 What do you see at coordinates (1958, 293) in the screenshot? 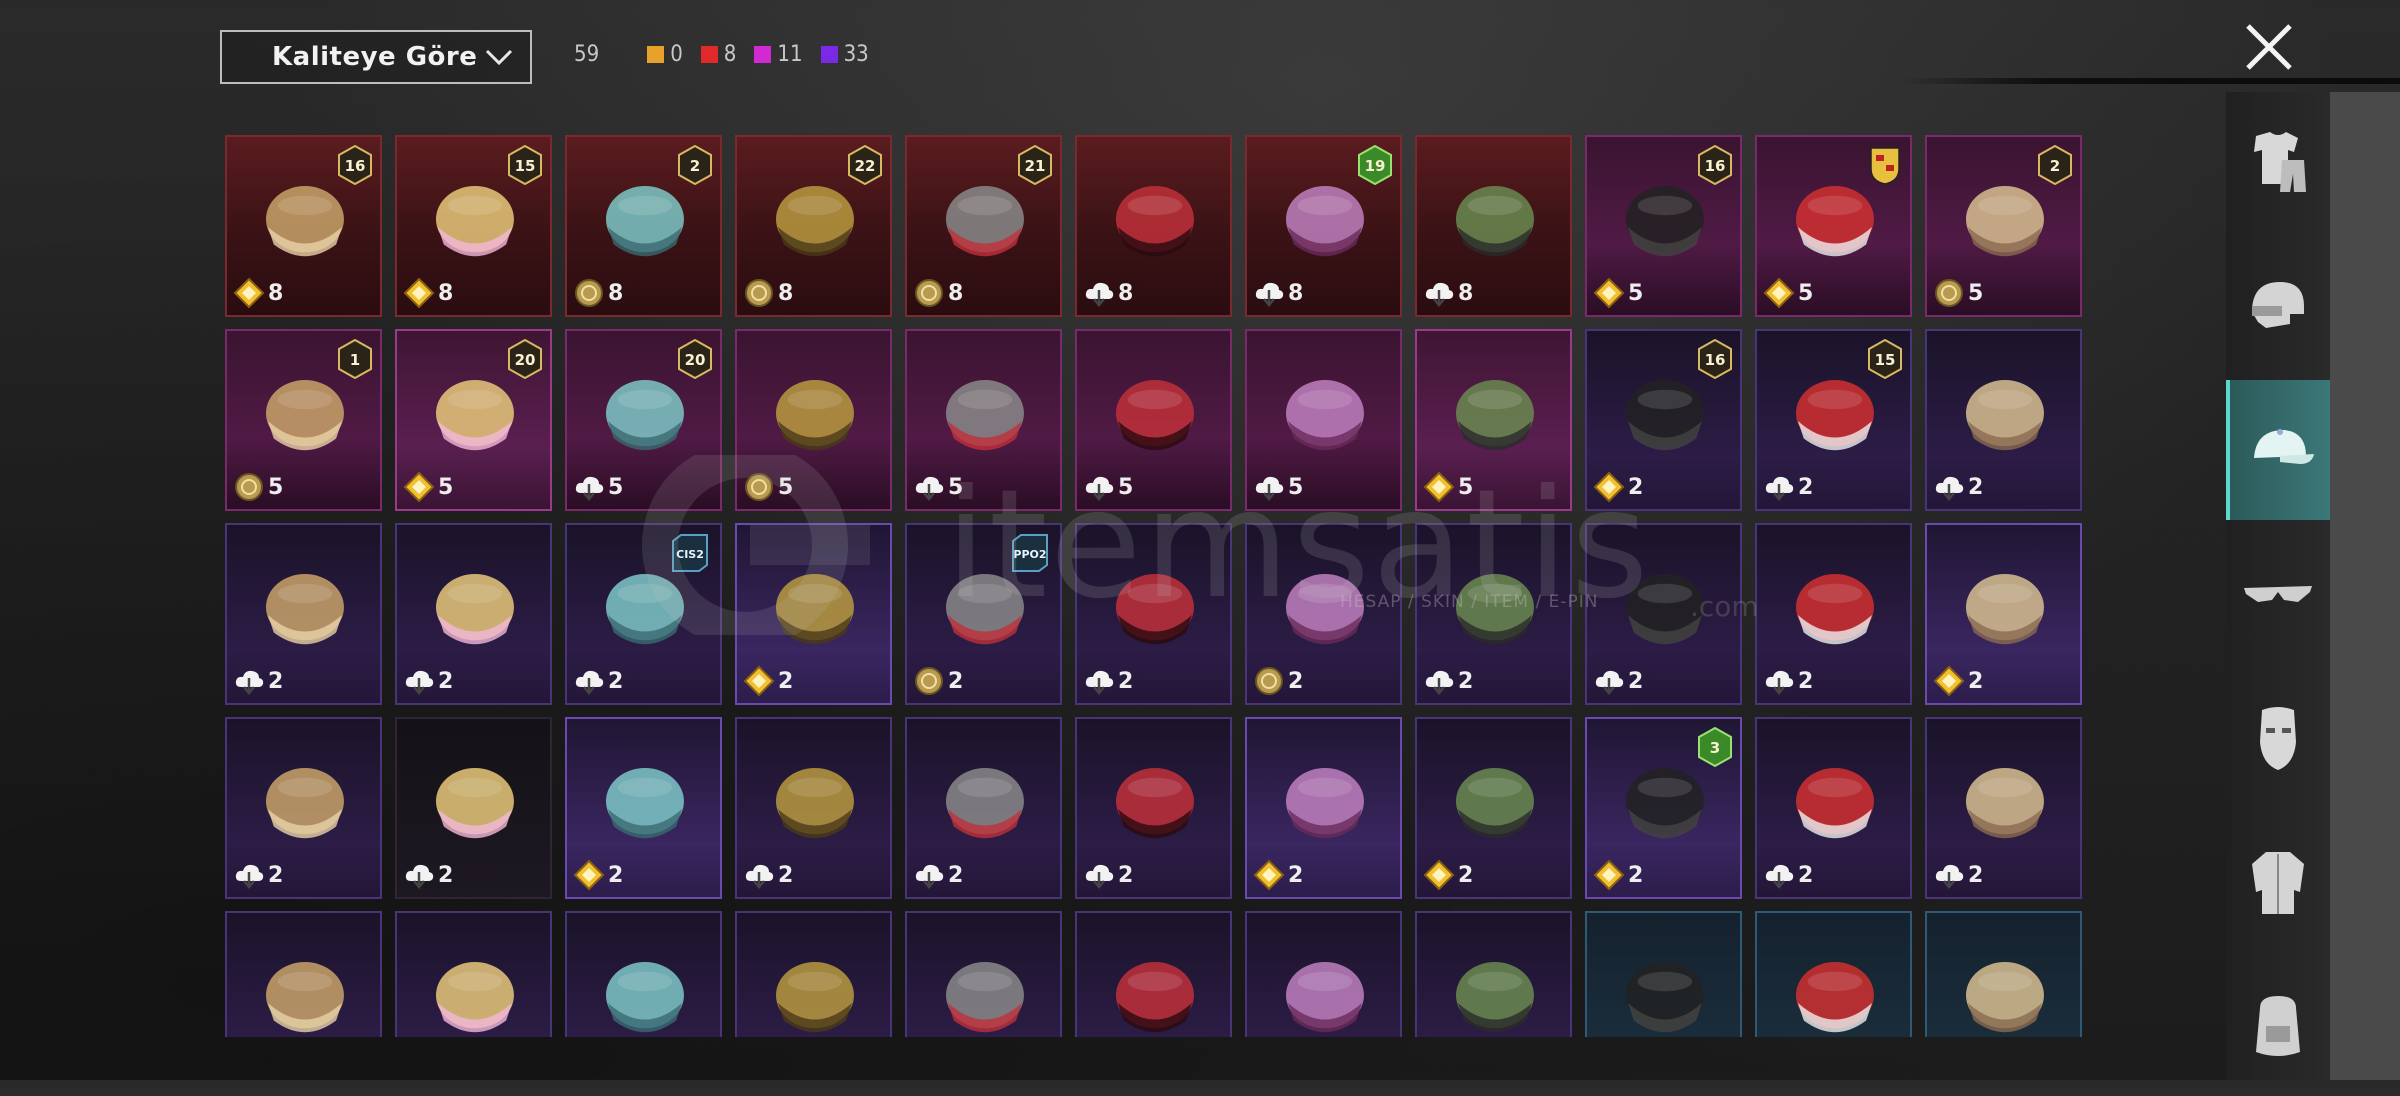
I see `item-price: 5` at bounding box center [1958, 293].